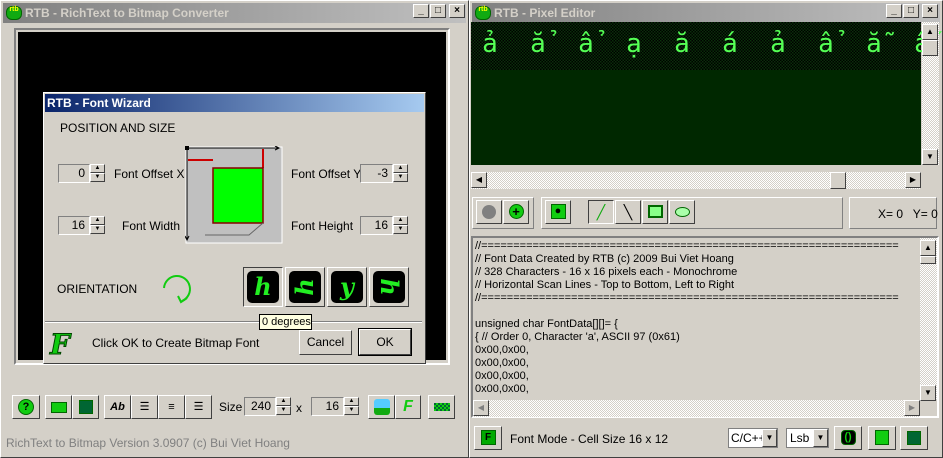  What do you see at coordinates (97, 173) in the screenshot?
I see `font-offset-x-spinner: ▲ ▼` at bounding box center [97, 173].